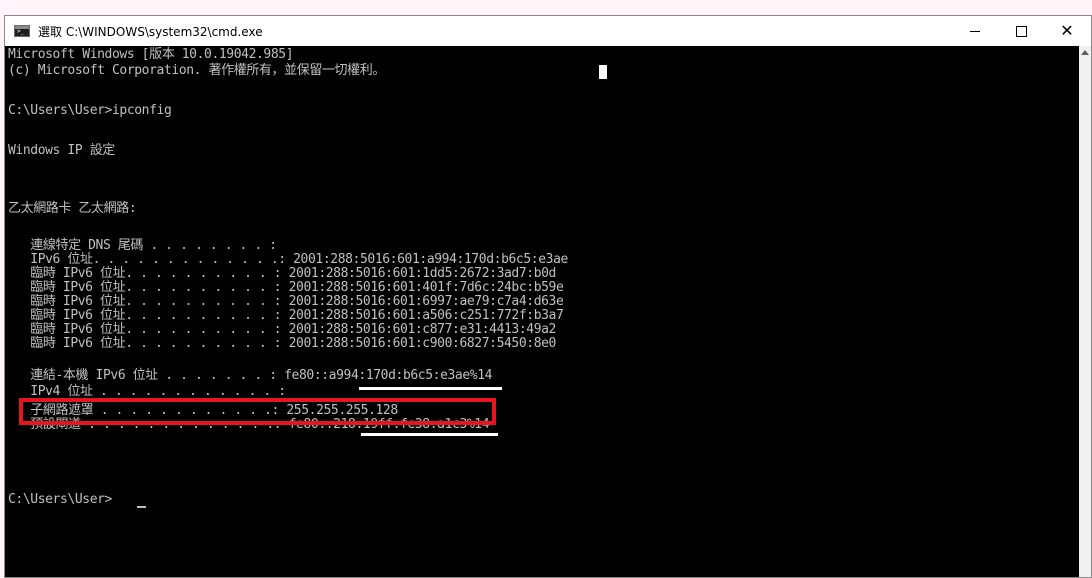 Image resolution: width=1092 pixels, height=578 pixels. I want to click on text-cursor, so click(141, 507).